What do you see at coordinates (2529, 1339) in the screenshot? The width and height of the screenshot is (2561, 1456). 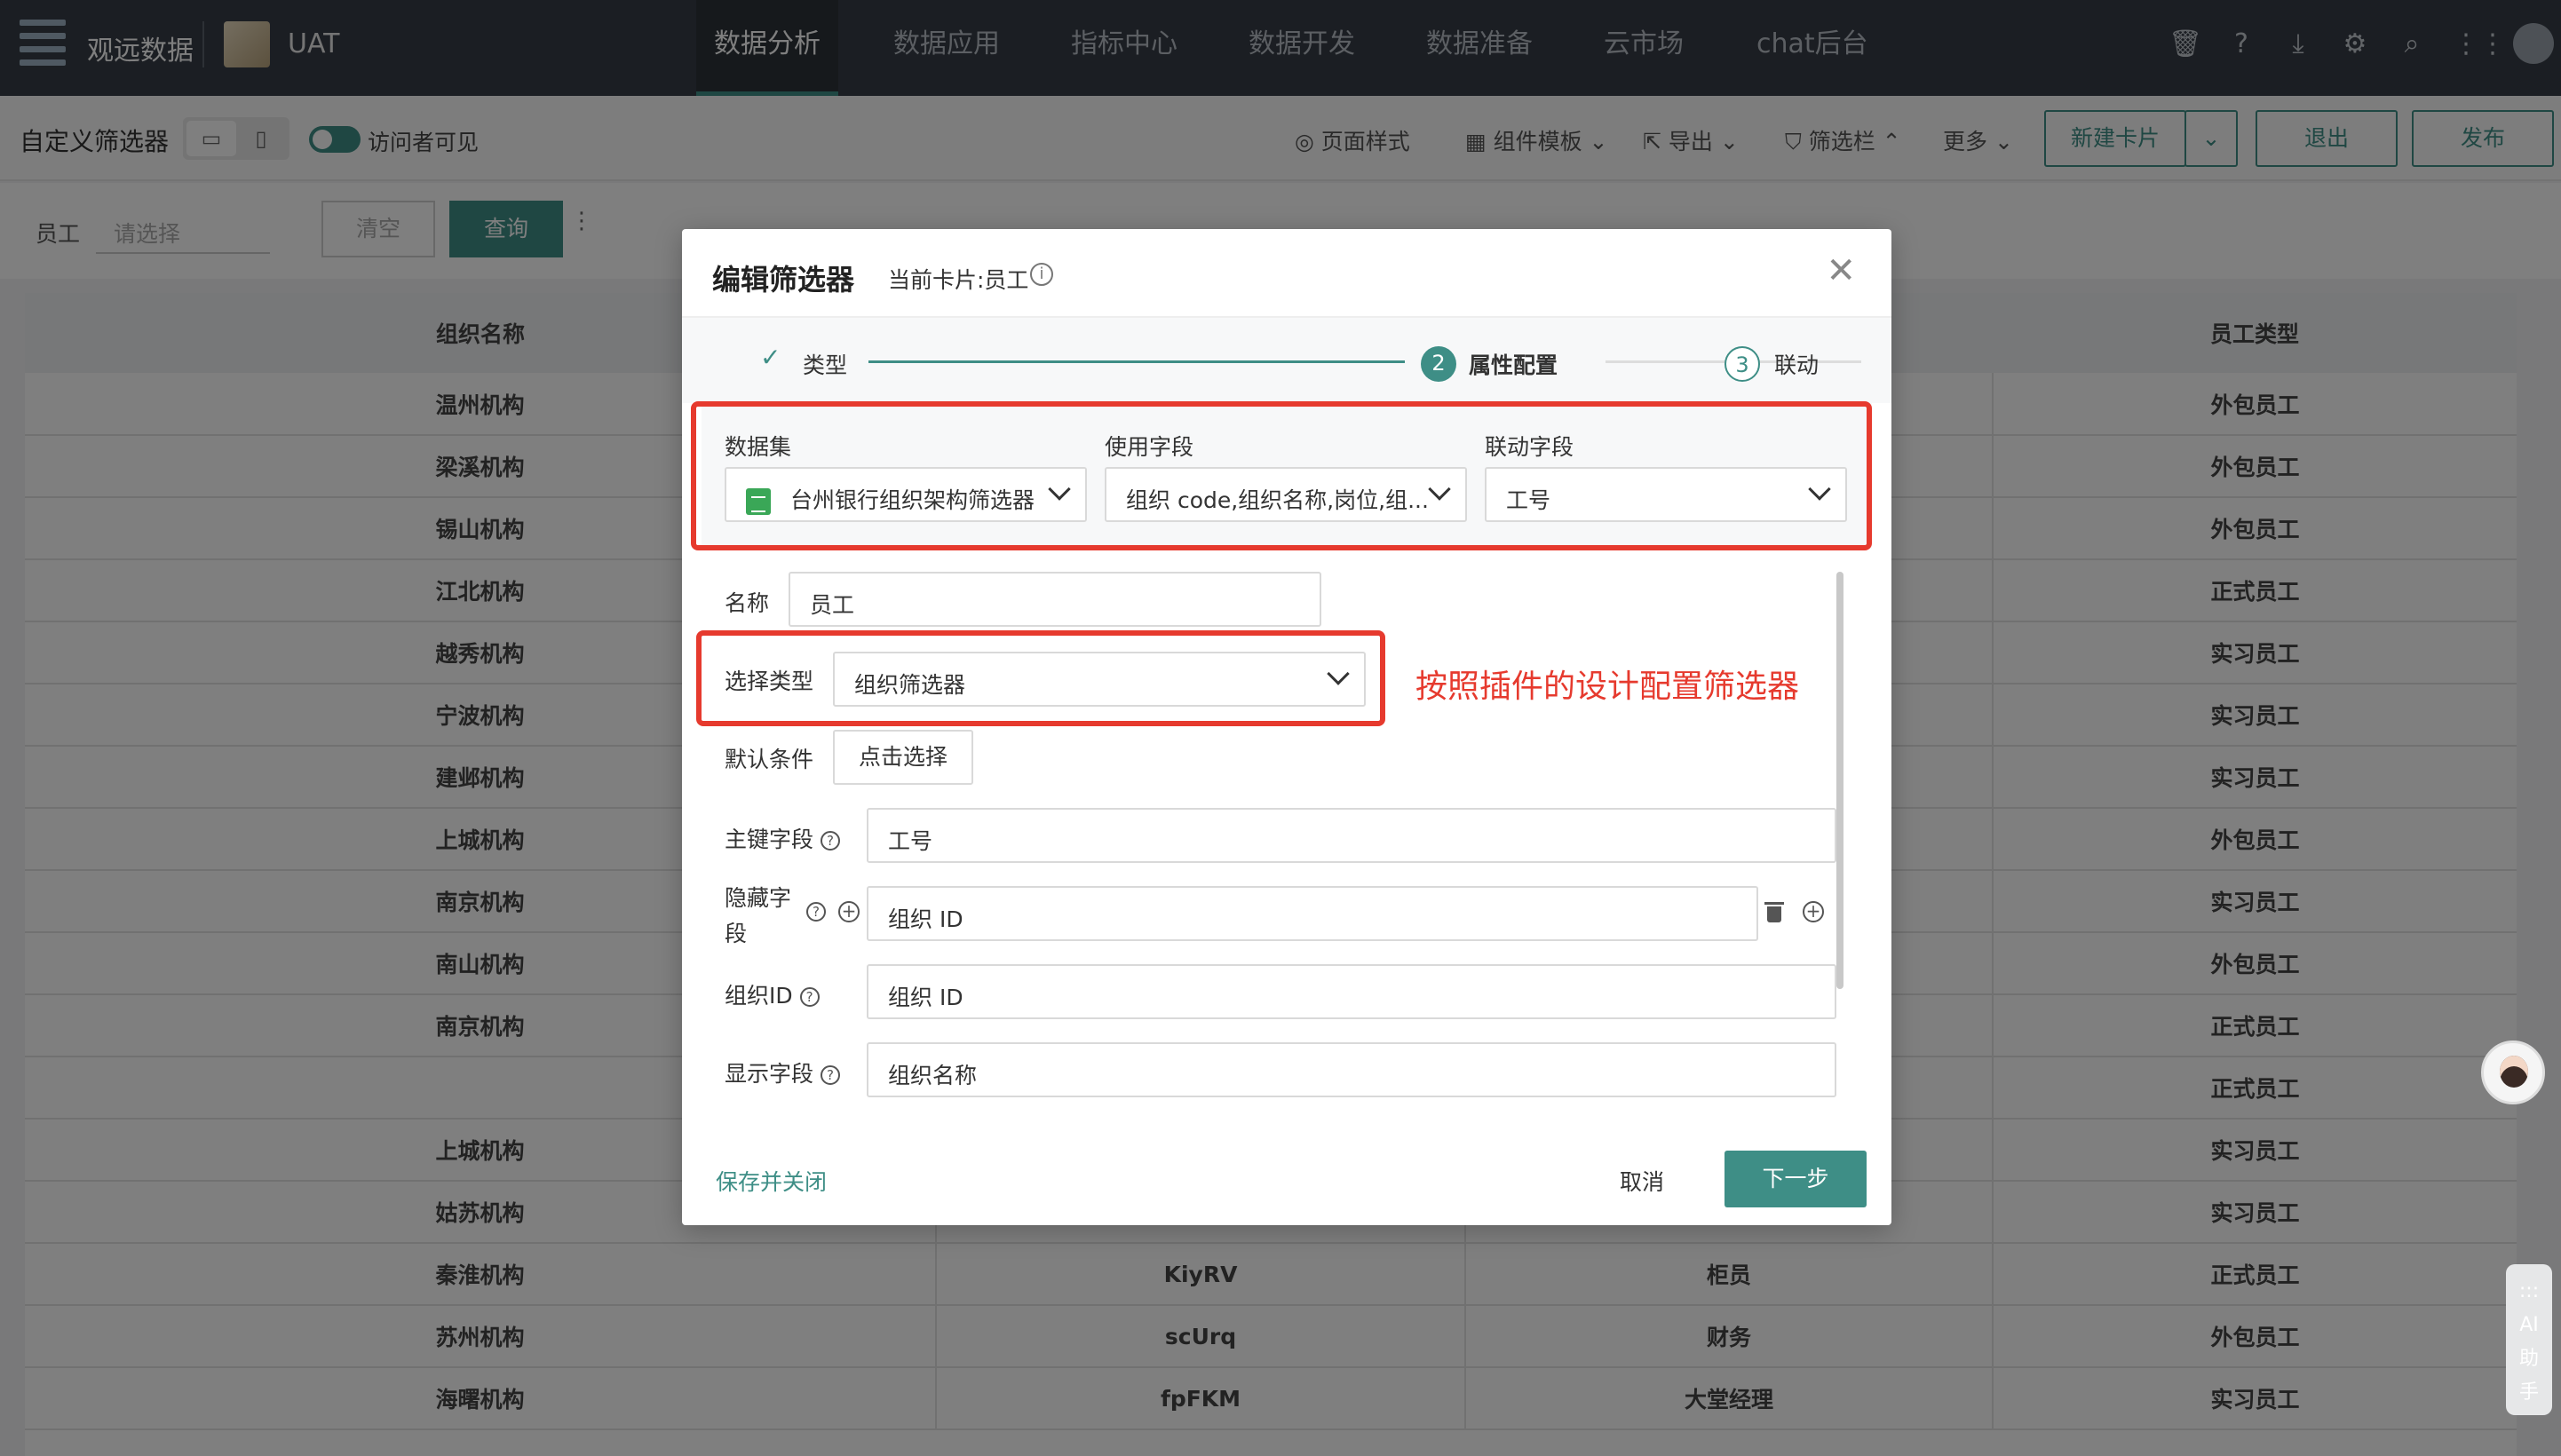 I see `ai-helper-tab: ::: AI 助 手` at bounding box center [2529, 1339].